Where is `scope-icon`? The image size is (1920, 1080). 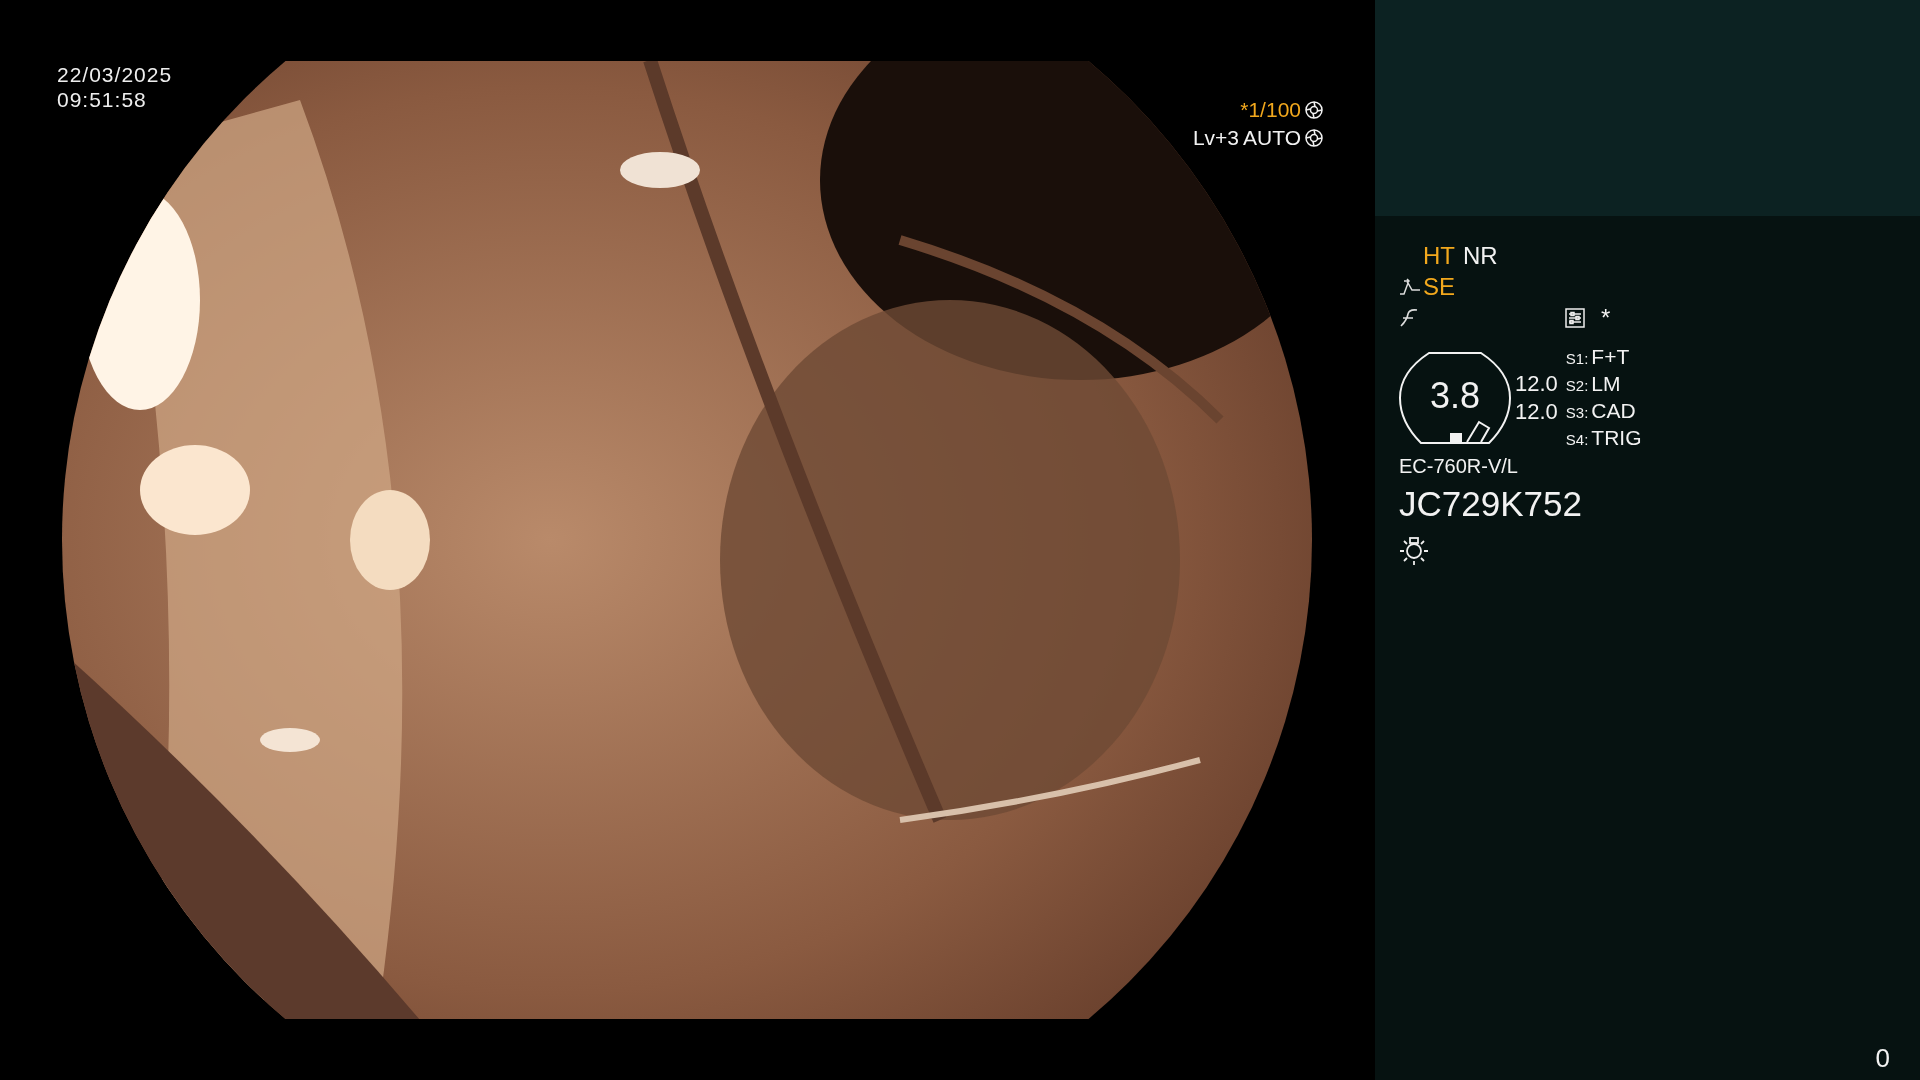 scope-icon is located at coordinates (1410, 286).